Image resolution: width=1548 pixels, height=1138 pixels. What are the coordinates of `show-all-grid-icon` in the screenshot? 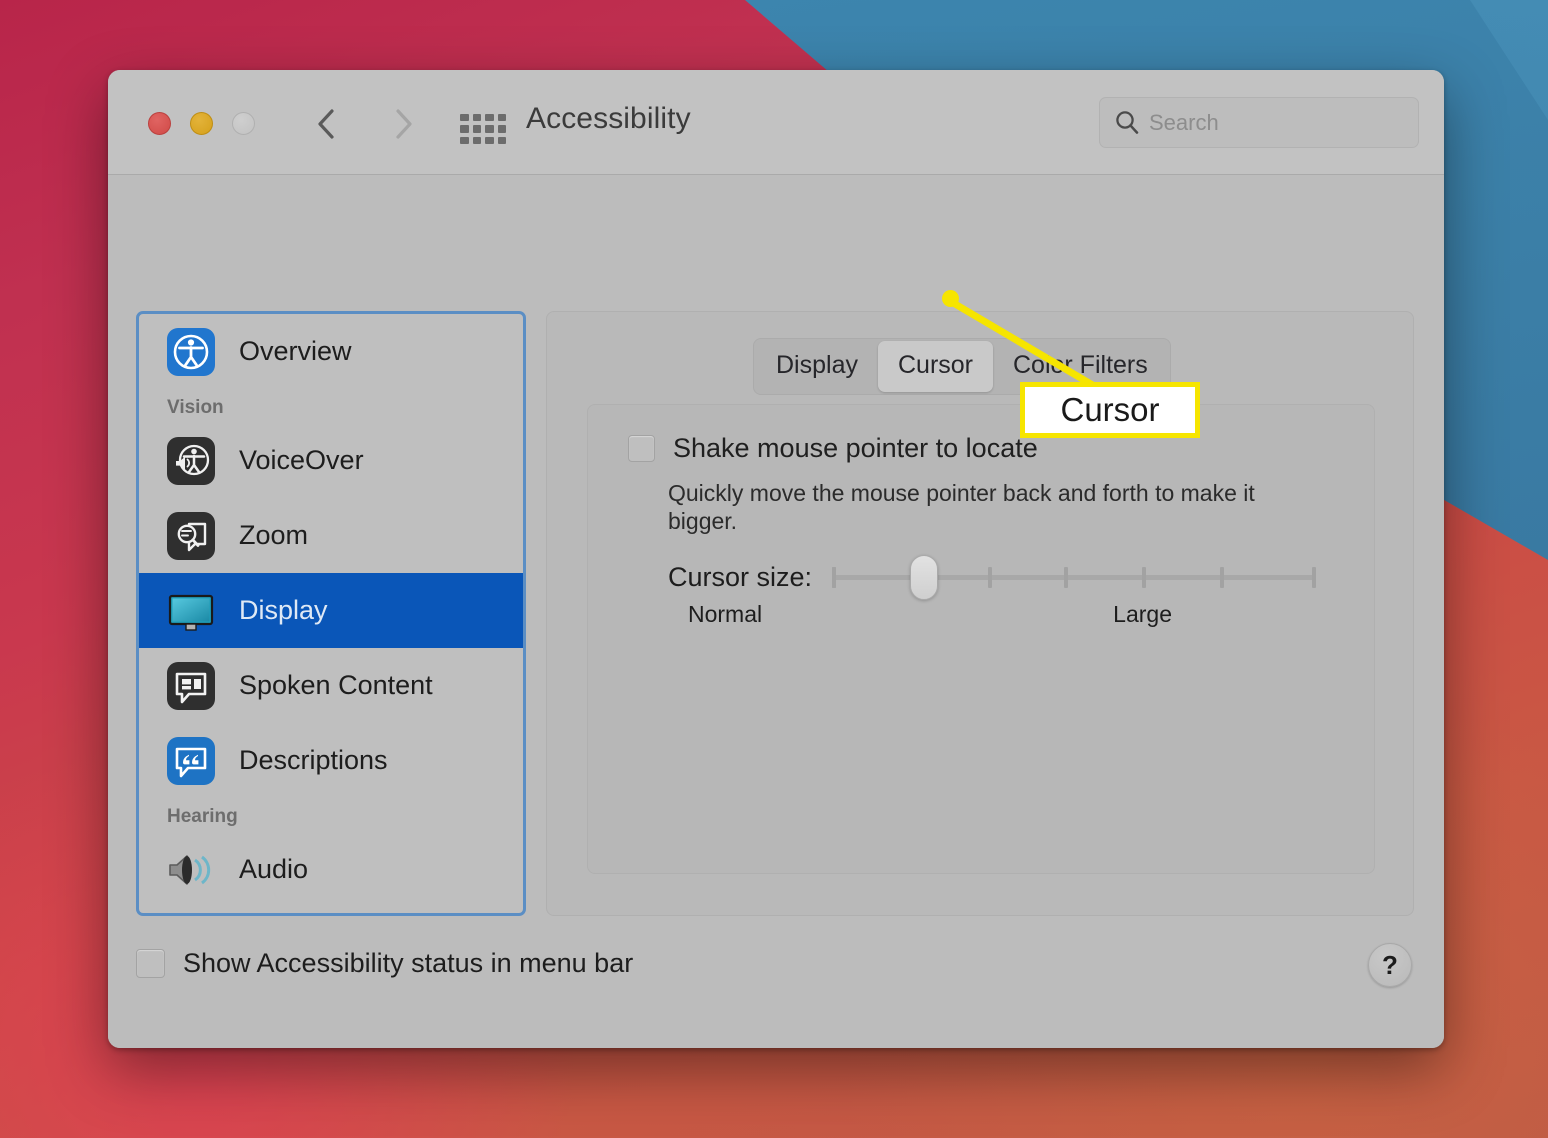 It's located at (483, 129).